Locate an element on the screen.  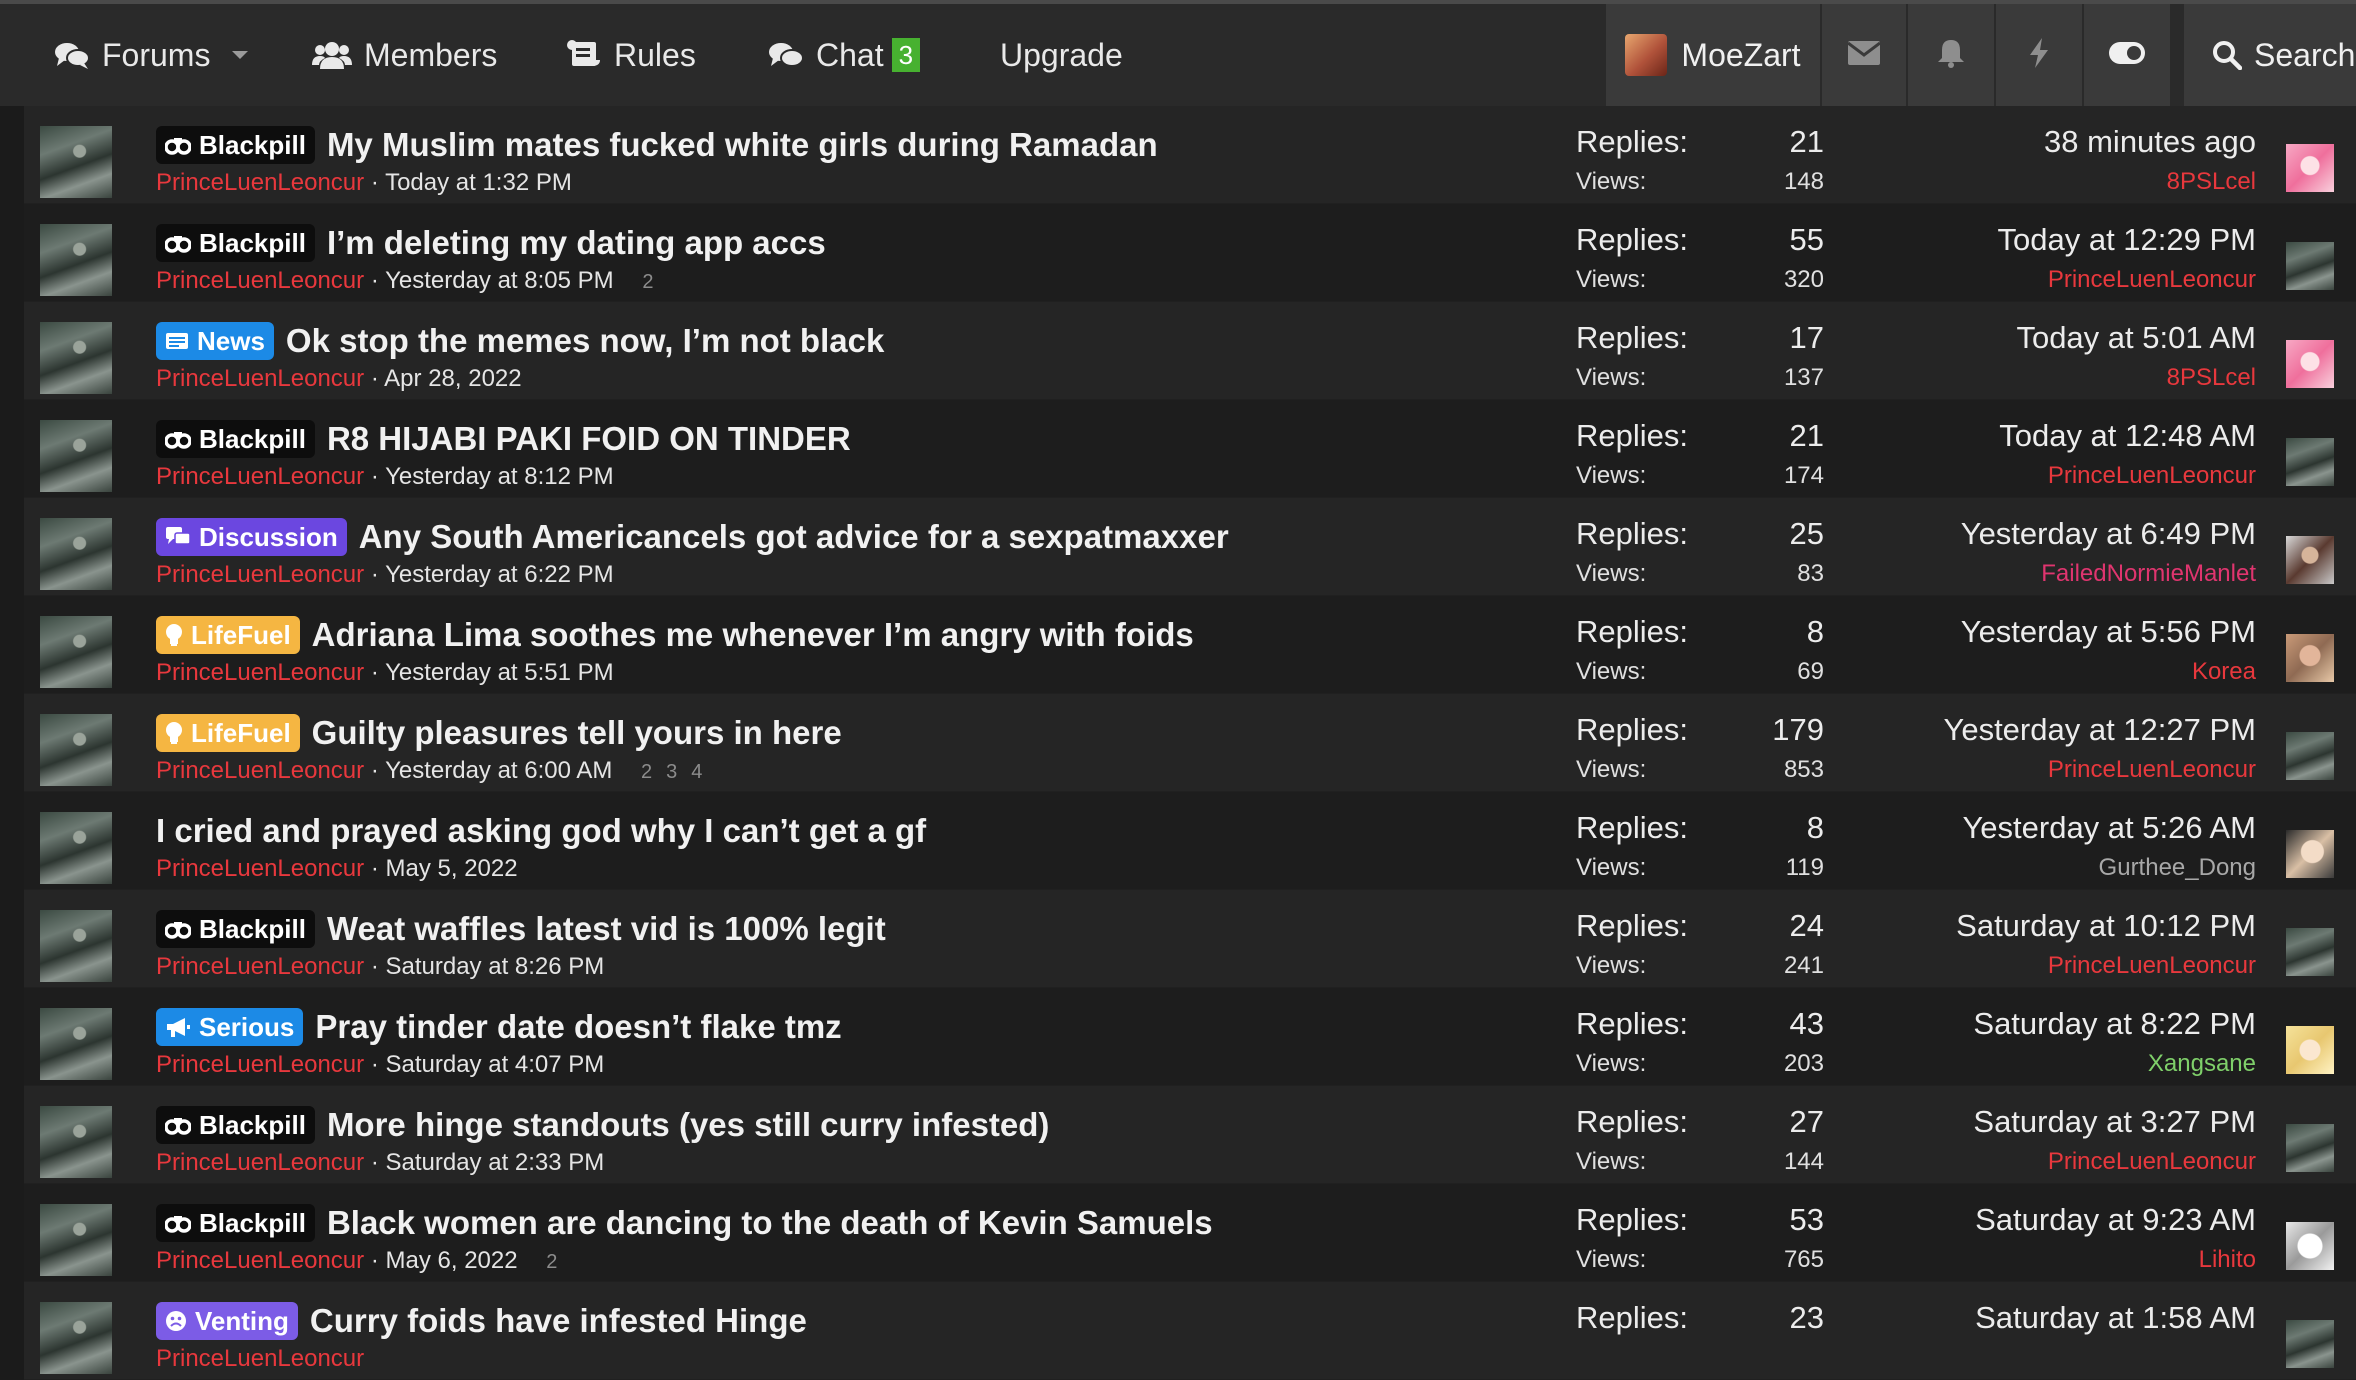
last-post-date: Today at 5:01 AM is located at coordinates (2136, 338).